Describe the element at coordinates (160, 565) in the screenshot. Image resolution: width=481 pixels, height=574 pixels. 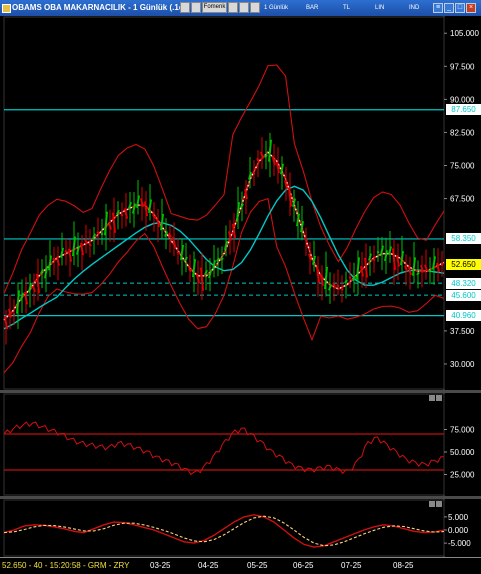
I see `x-axis-label: 03-25` at that location.